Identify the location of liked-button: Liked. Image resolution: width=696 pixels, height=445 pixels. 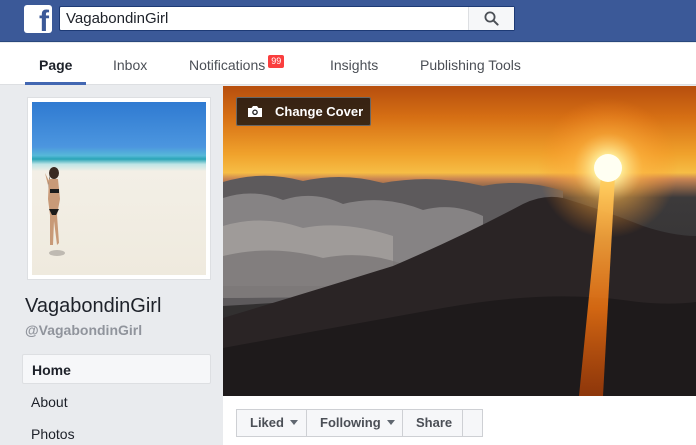
(271, 423).